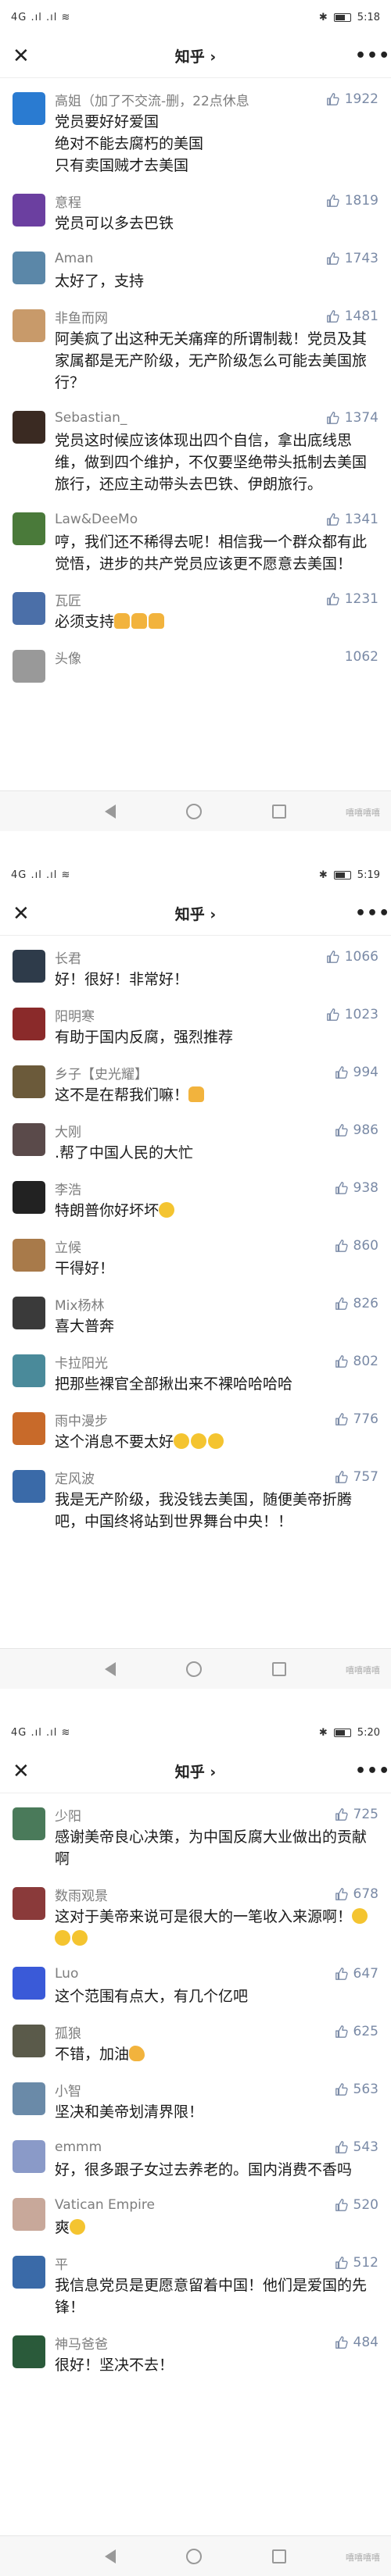 Image resolution: width=391 pixels, height=2576 pixels. Describe the element at coordinates (352, 1014) in the screenshot. I see `like-button: 1023` at that location.